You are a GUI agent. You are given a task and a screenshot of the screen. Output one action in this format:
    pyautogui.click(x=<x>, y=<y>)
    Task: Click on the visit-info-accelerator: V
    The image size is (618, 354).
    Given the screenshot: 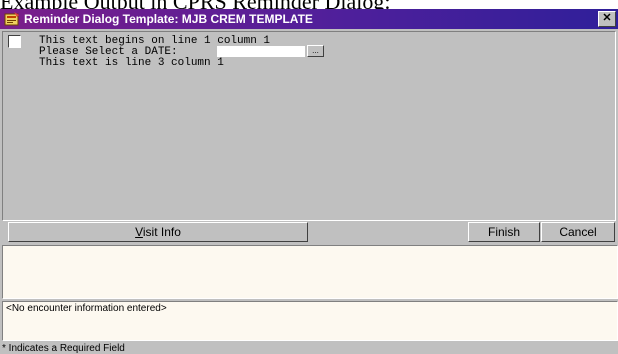 What is the action you would take?
    pyautogui.click(x=139, y=232)
    